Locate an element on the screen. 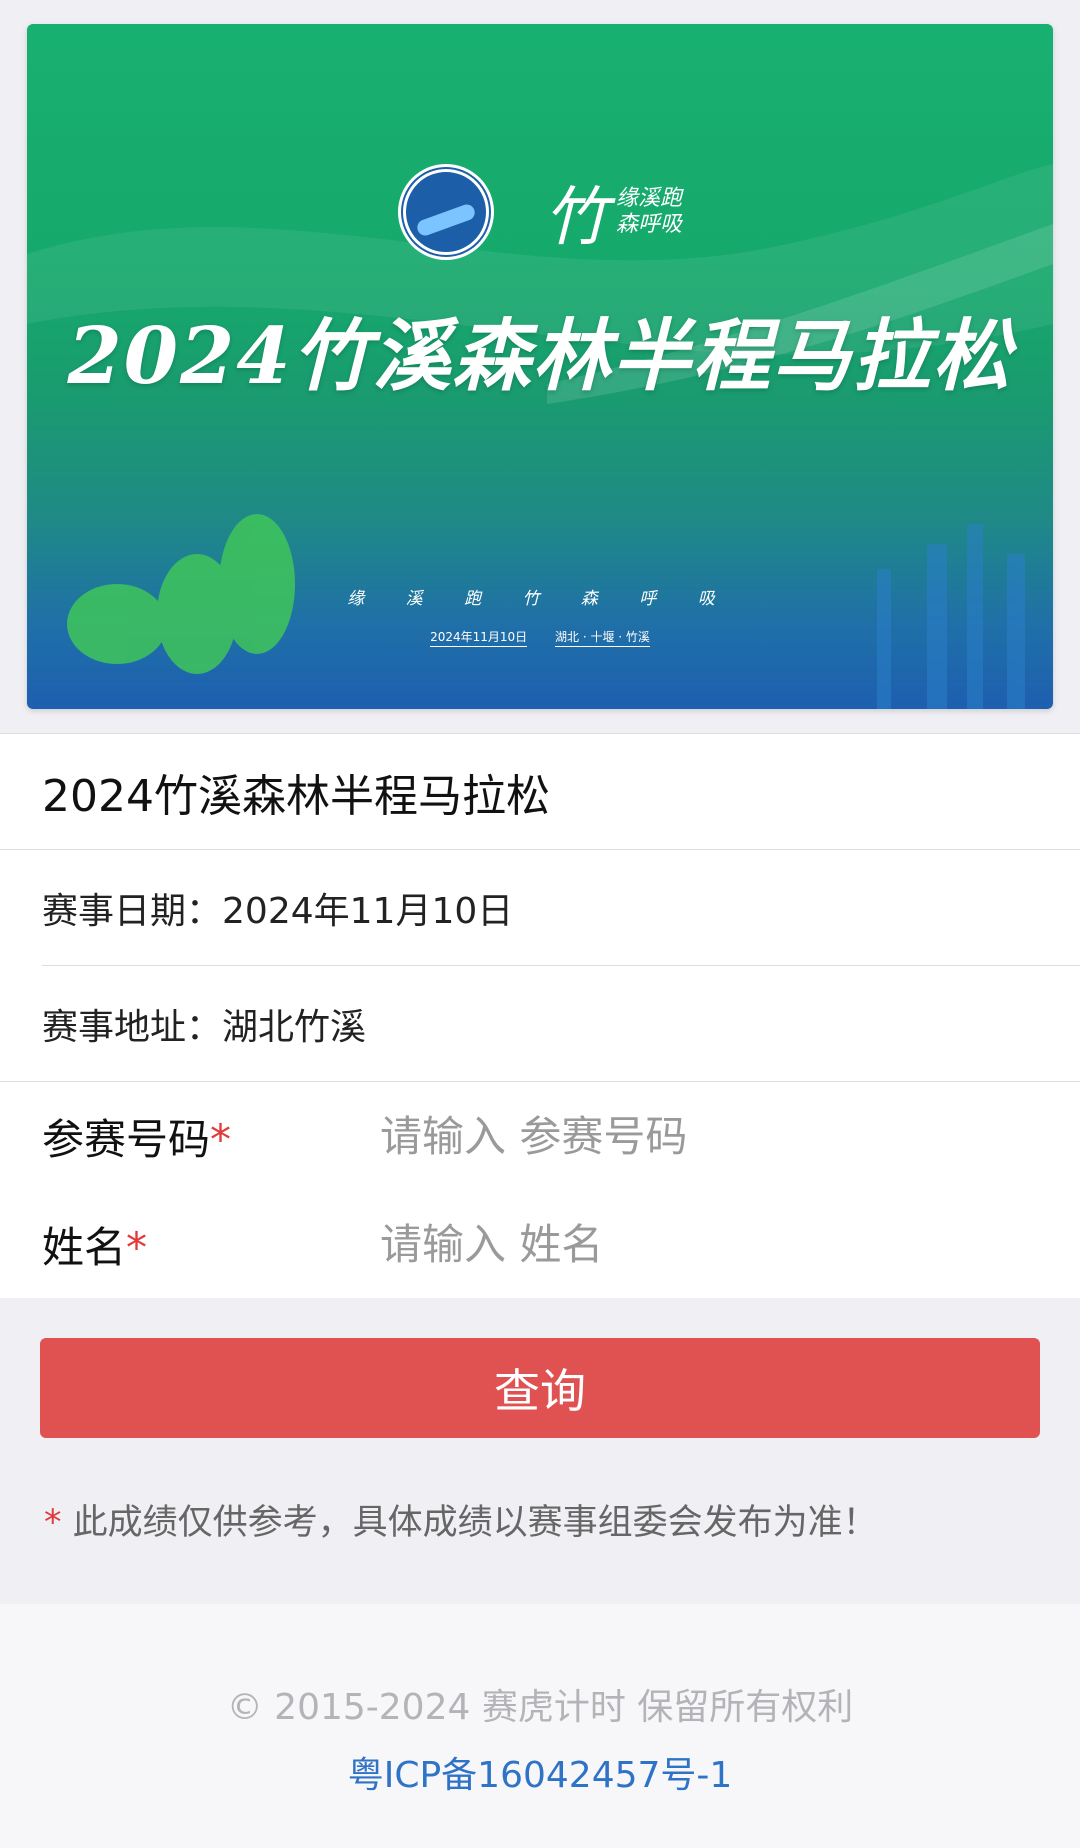 The image size is (1080, 1848). banner-title: 2024竹溪森林半程马拉松 is located at coordinates (540, 356).